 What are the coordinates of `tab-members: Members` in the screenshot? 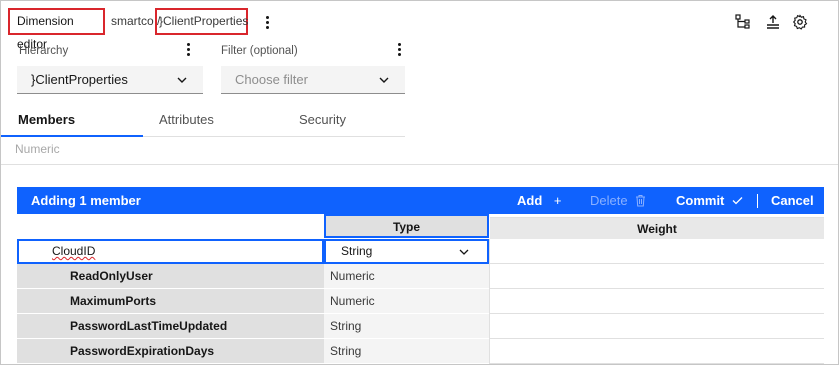 It's located at (72, 122).